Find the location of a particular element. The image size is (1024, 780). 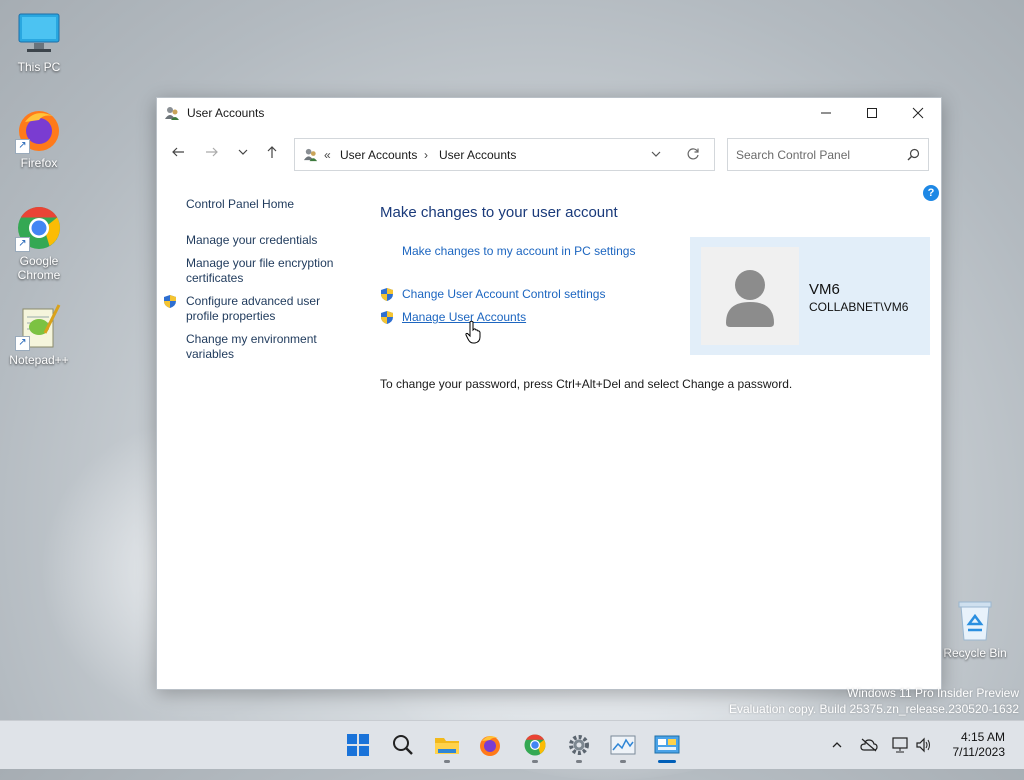

firefox-icon is located at coordinates (490, 746).